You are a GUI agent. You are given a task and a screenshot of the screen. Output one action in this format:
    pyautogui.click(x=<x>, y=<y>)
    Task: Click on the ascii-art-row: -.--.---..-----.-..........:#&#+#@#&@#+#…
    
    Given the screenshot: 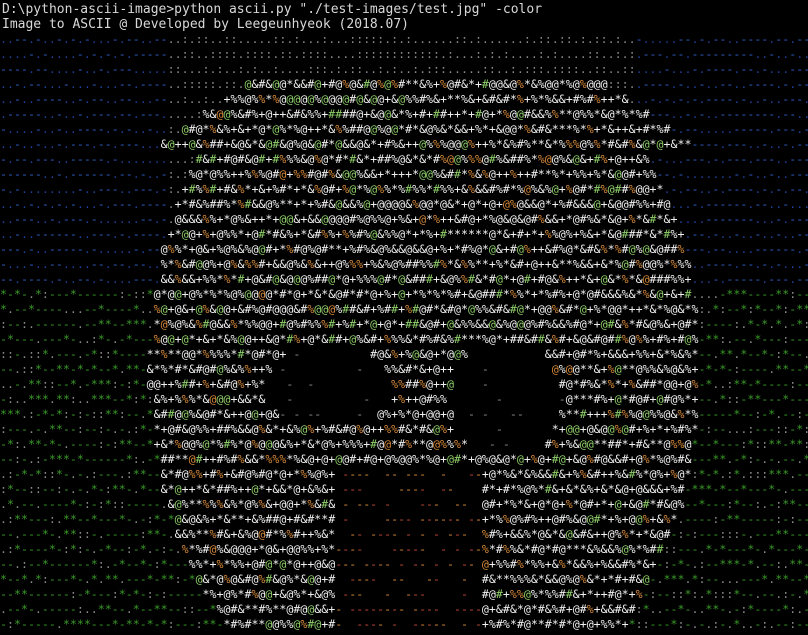 What is the action you would take?
    pyautogui.click(x=404, y=159)
    